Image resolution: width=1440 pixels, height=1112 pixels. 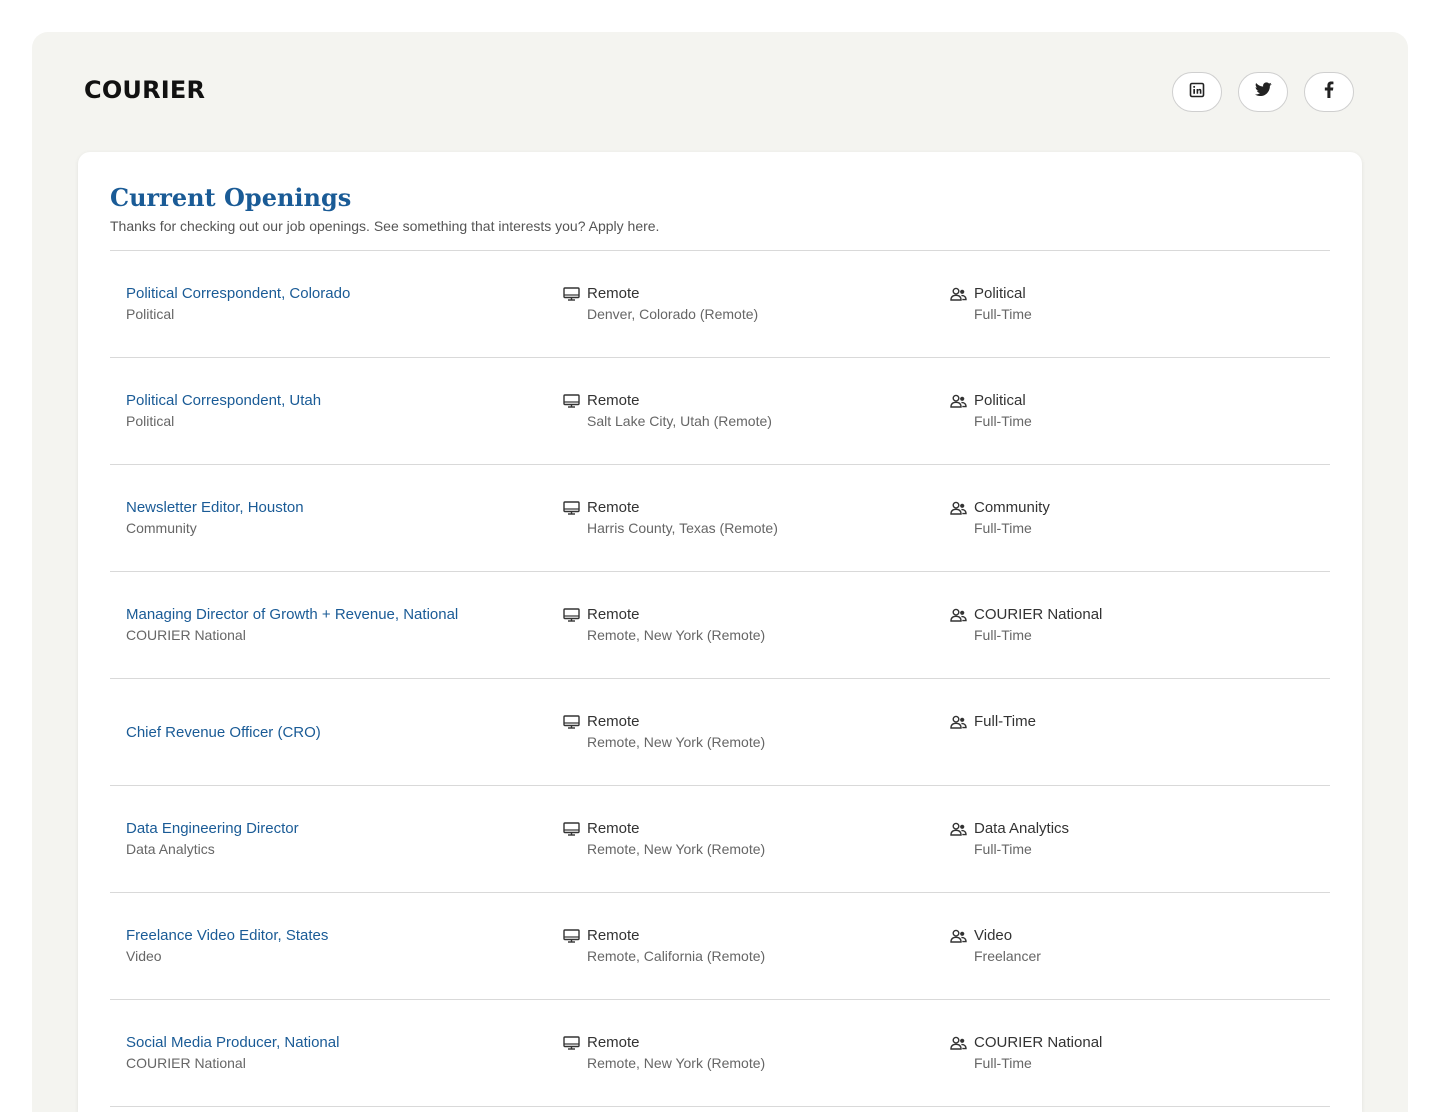 I want to click on job-location-column: Remote Harris County, Texas (Remote), so click(x=747, y=518).